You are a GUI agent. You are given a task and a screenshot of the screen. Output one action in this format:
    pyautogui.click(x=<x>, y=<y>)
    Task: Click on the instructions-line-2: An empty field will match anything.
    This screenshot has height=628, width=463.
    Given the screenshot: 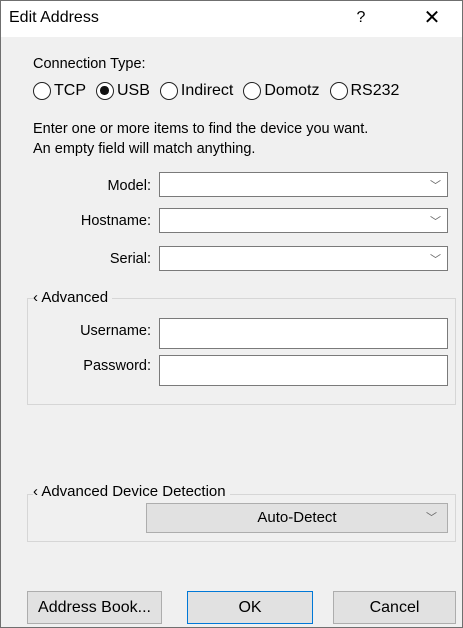 What is the action you would take?
    pyautogui.click(x=144, y=149)
    